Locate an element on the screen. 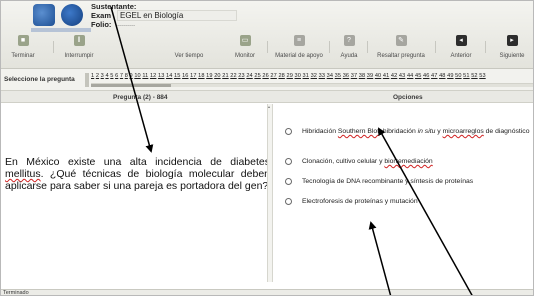 The width and height of the screenshot is (534, 296). nav-scrollbar is located at coordinates (312, 85).